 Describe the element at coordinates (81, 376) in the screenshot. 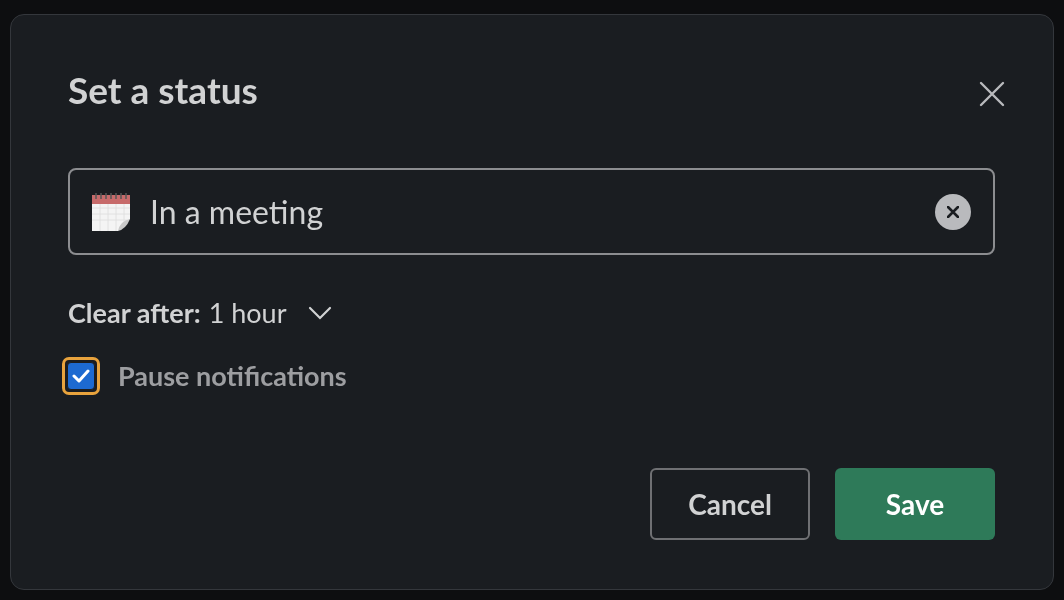

I see `checkmark-icon` at that location.